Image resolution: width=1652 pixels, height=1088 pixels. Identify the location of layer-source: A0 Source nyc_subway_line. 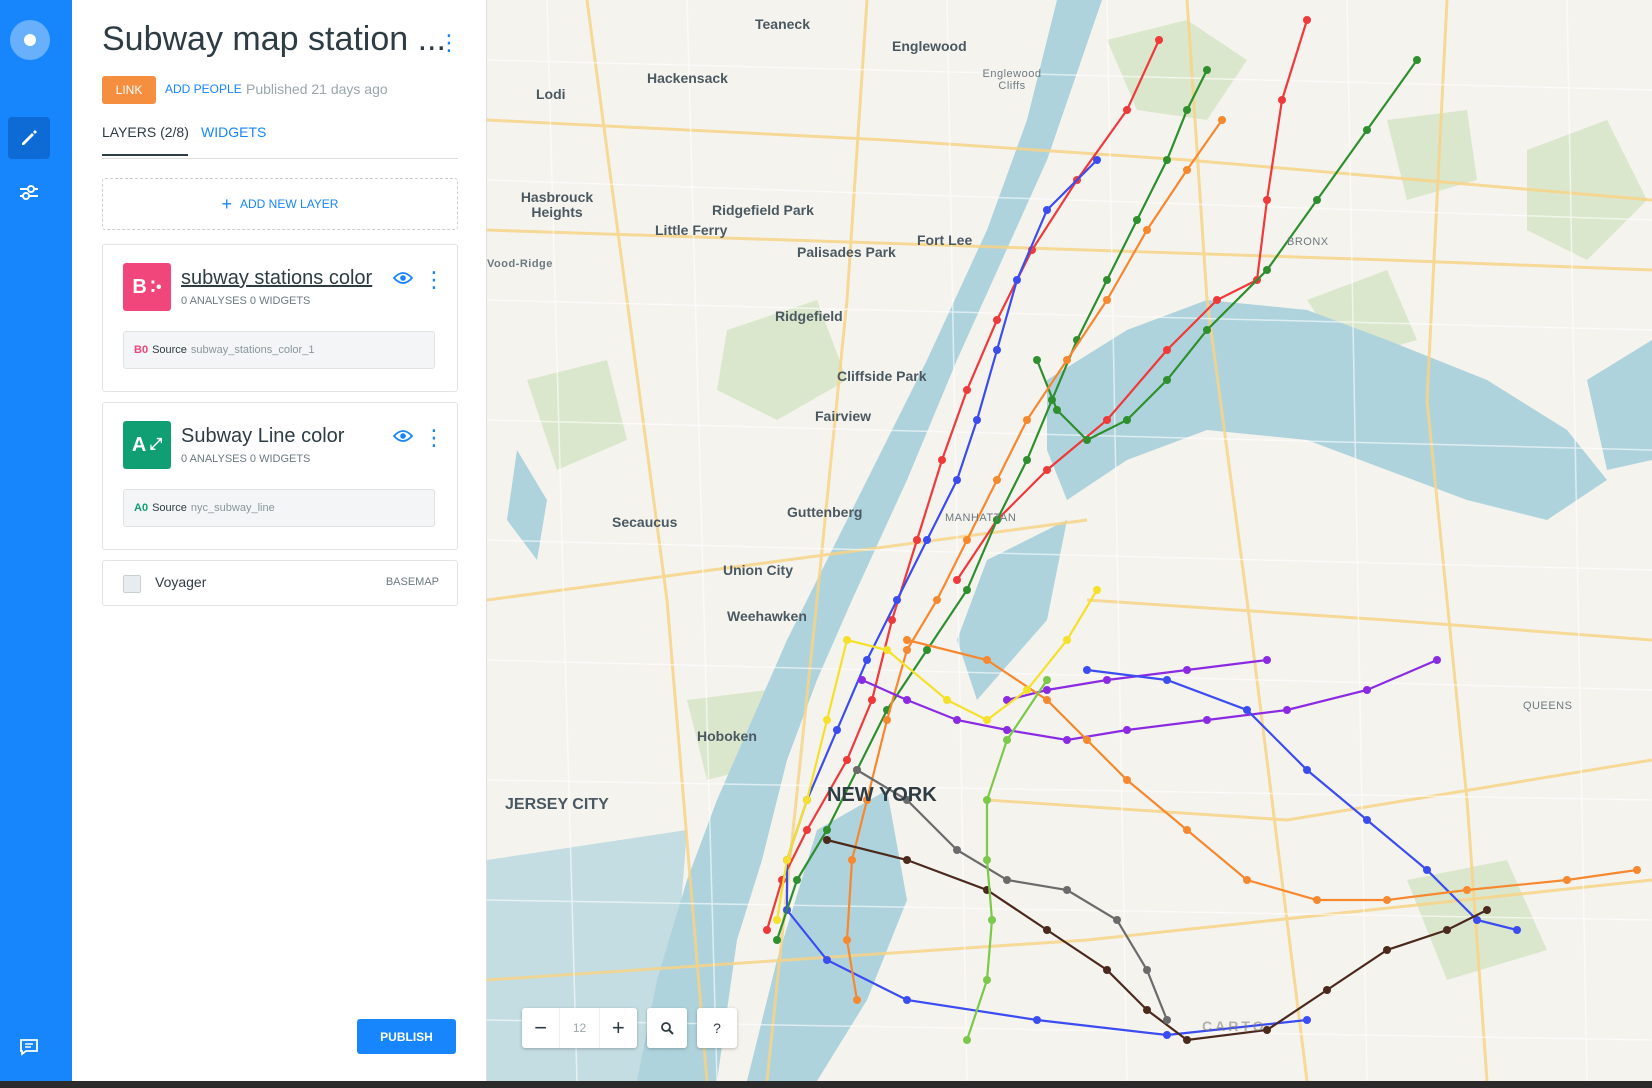
(279, 508).